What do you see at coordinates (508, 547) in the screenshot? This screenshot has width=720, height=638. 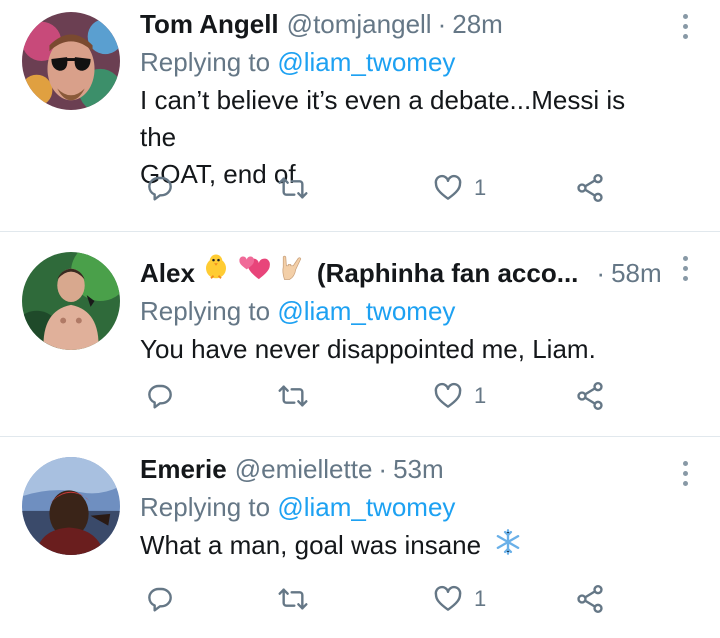 I see `snowflake-emoji-icon` at bounding box center [508, 547].